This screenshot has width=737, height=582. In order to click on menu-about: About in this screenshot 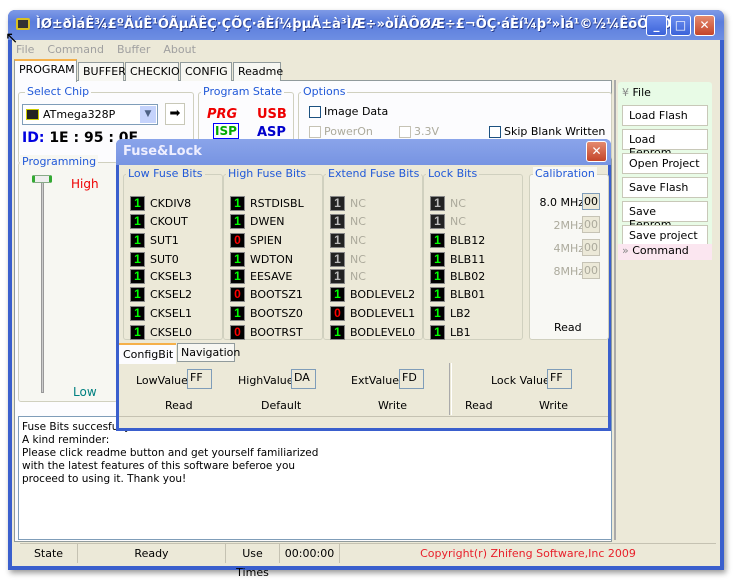, I will do `click(179, 49)`.